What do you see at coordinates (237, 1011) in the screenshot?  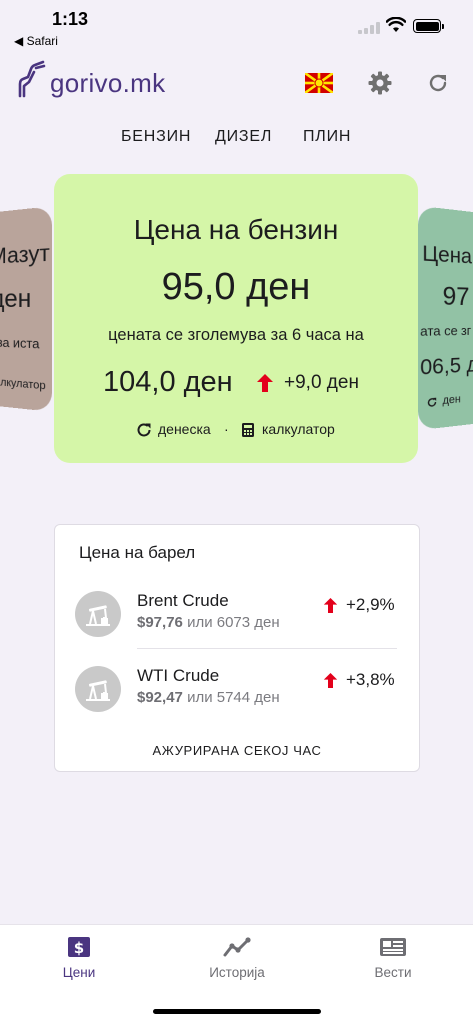 I see `home-indicator` at bounding box center [237, 1011].